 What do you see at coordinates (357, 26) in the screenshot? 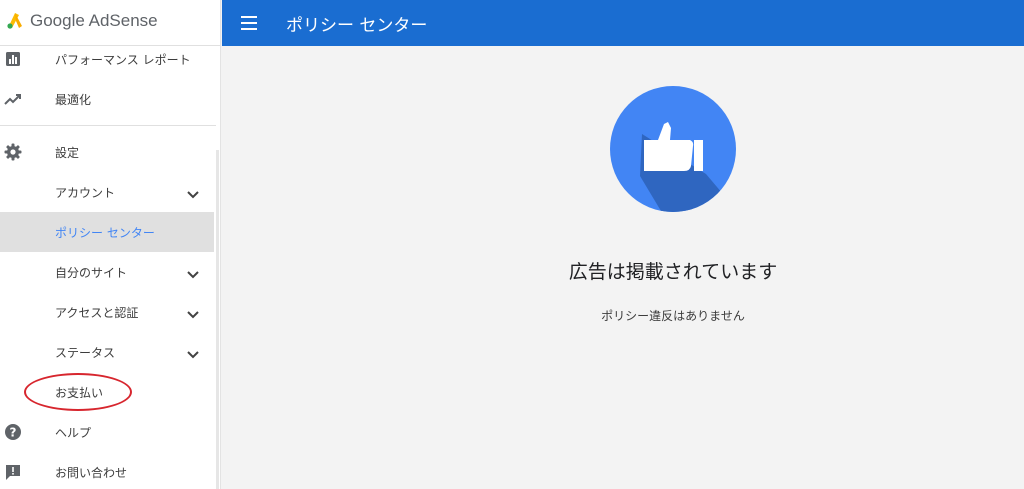
I see `page-title: ポリシー センター` at bounding box center [357, 26].